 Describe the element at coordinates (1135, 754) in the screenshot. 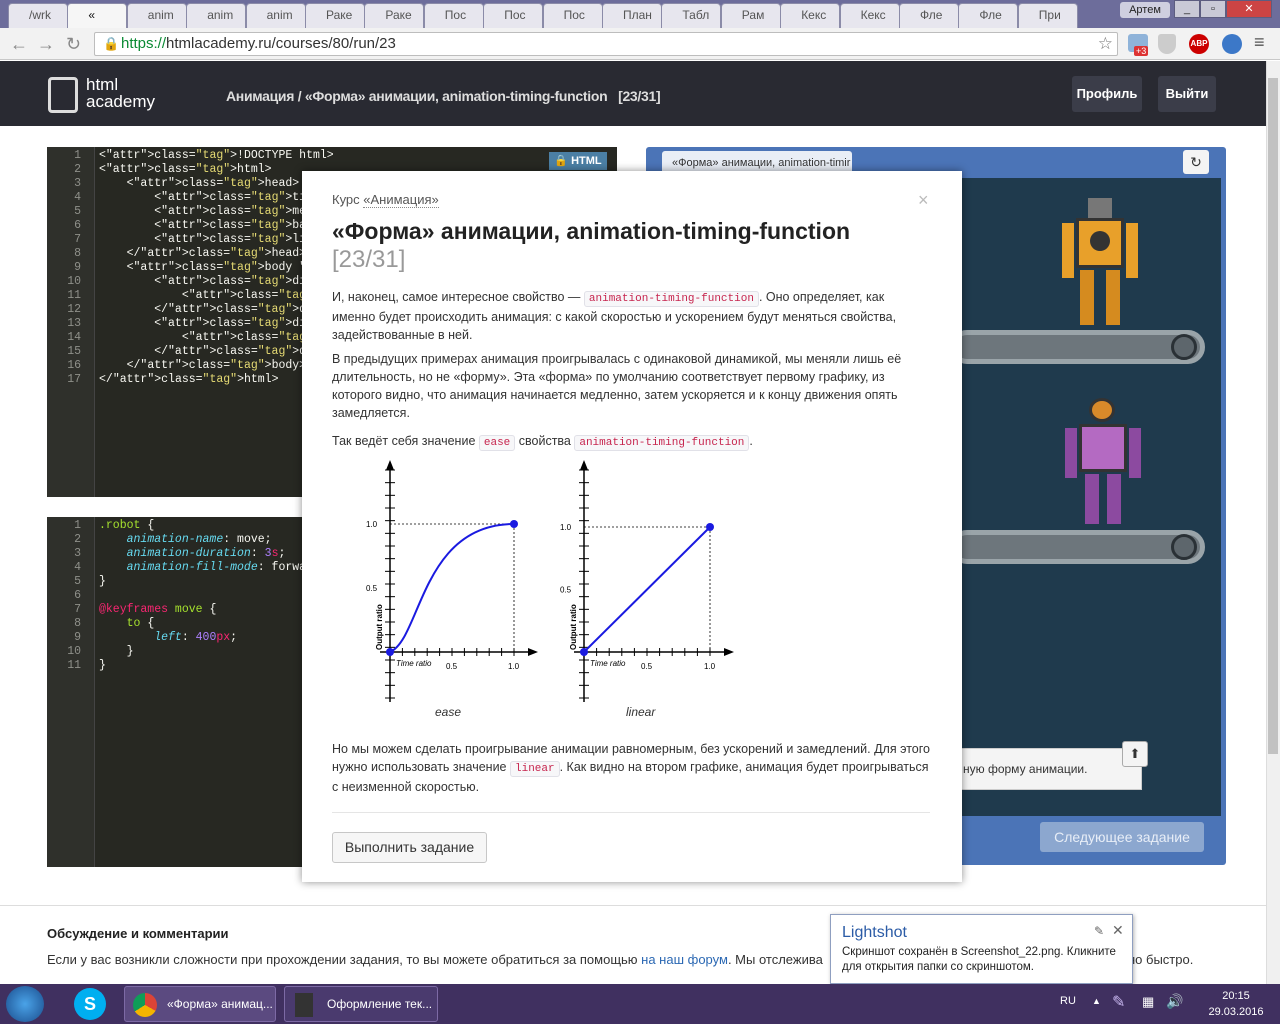

I see `collapse-hint-button: ⬆` at that location.